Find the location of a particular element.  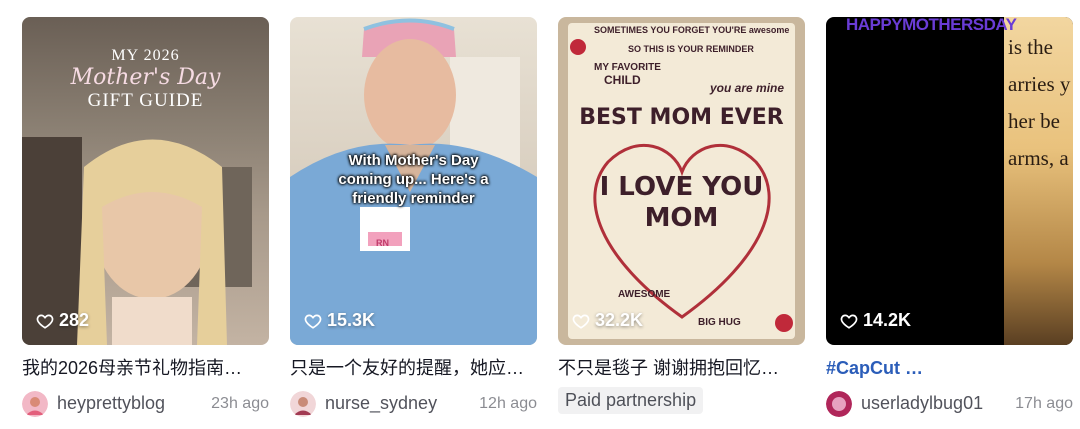

timestamp: 12h ago is located at coordinates (508, 403).